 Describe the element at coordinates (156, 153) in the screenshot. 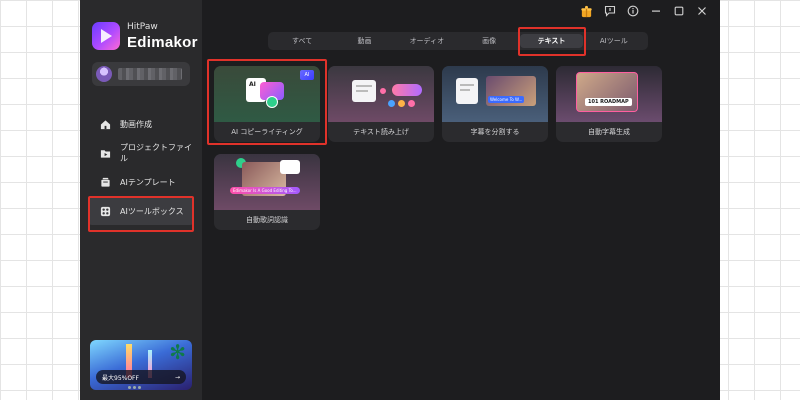

I see `sidebar-item-label: プロジェクトファイル` at that location.